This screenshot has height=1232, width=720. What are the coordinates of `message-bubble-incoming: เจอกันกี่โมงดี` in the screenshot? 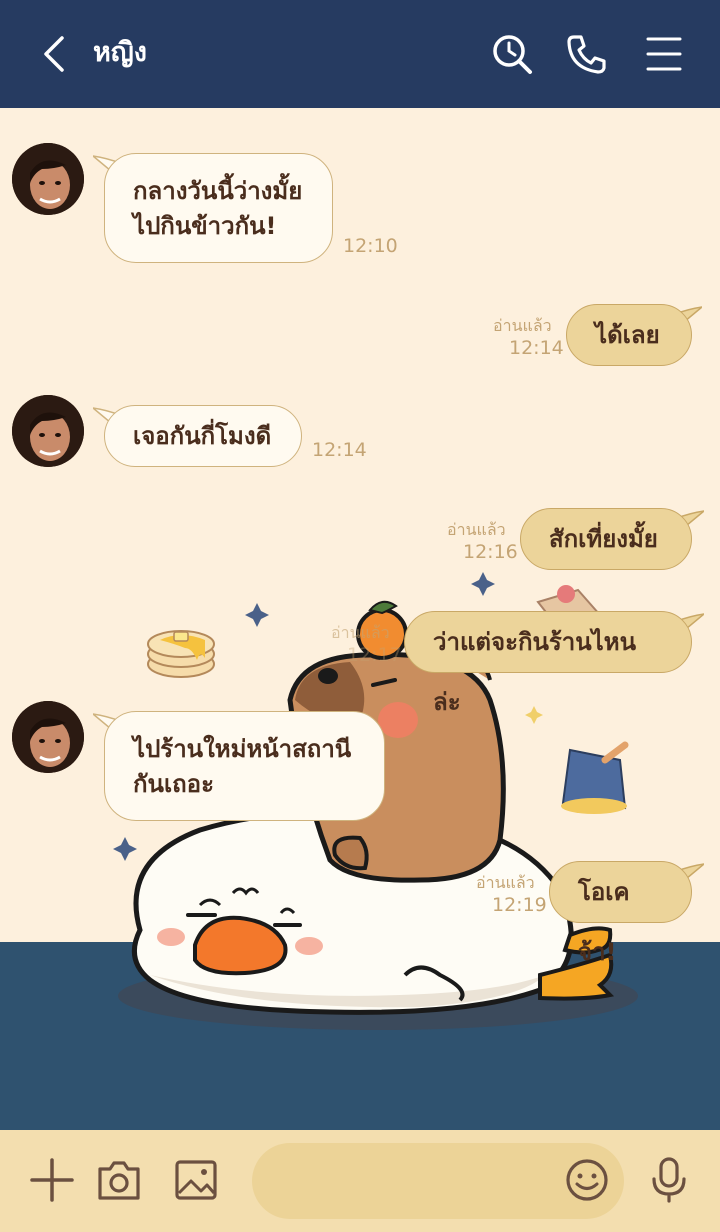 It's located at (203, 436).